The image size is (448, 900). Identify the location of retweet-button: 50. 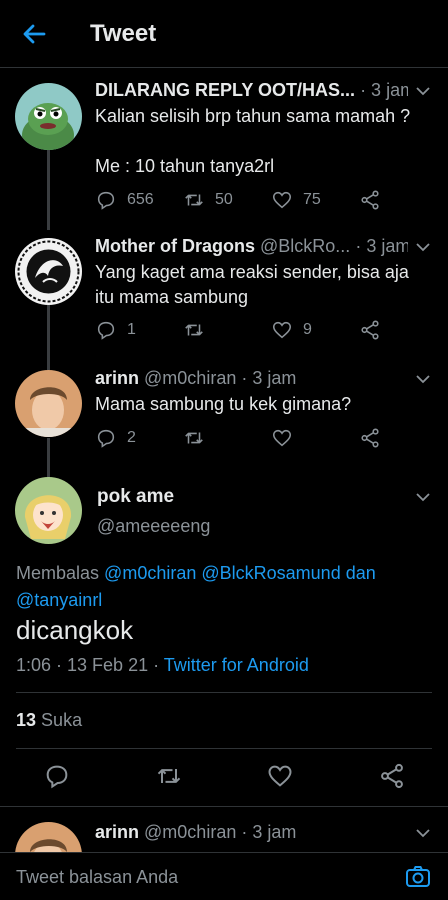
(208, 200).